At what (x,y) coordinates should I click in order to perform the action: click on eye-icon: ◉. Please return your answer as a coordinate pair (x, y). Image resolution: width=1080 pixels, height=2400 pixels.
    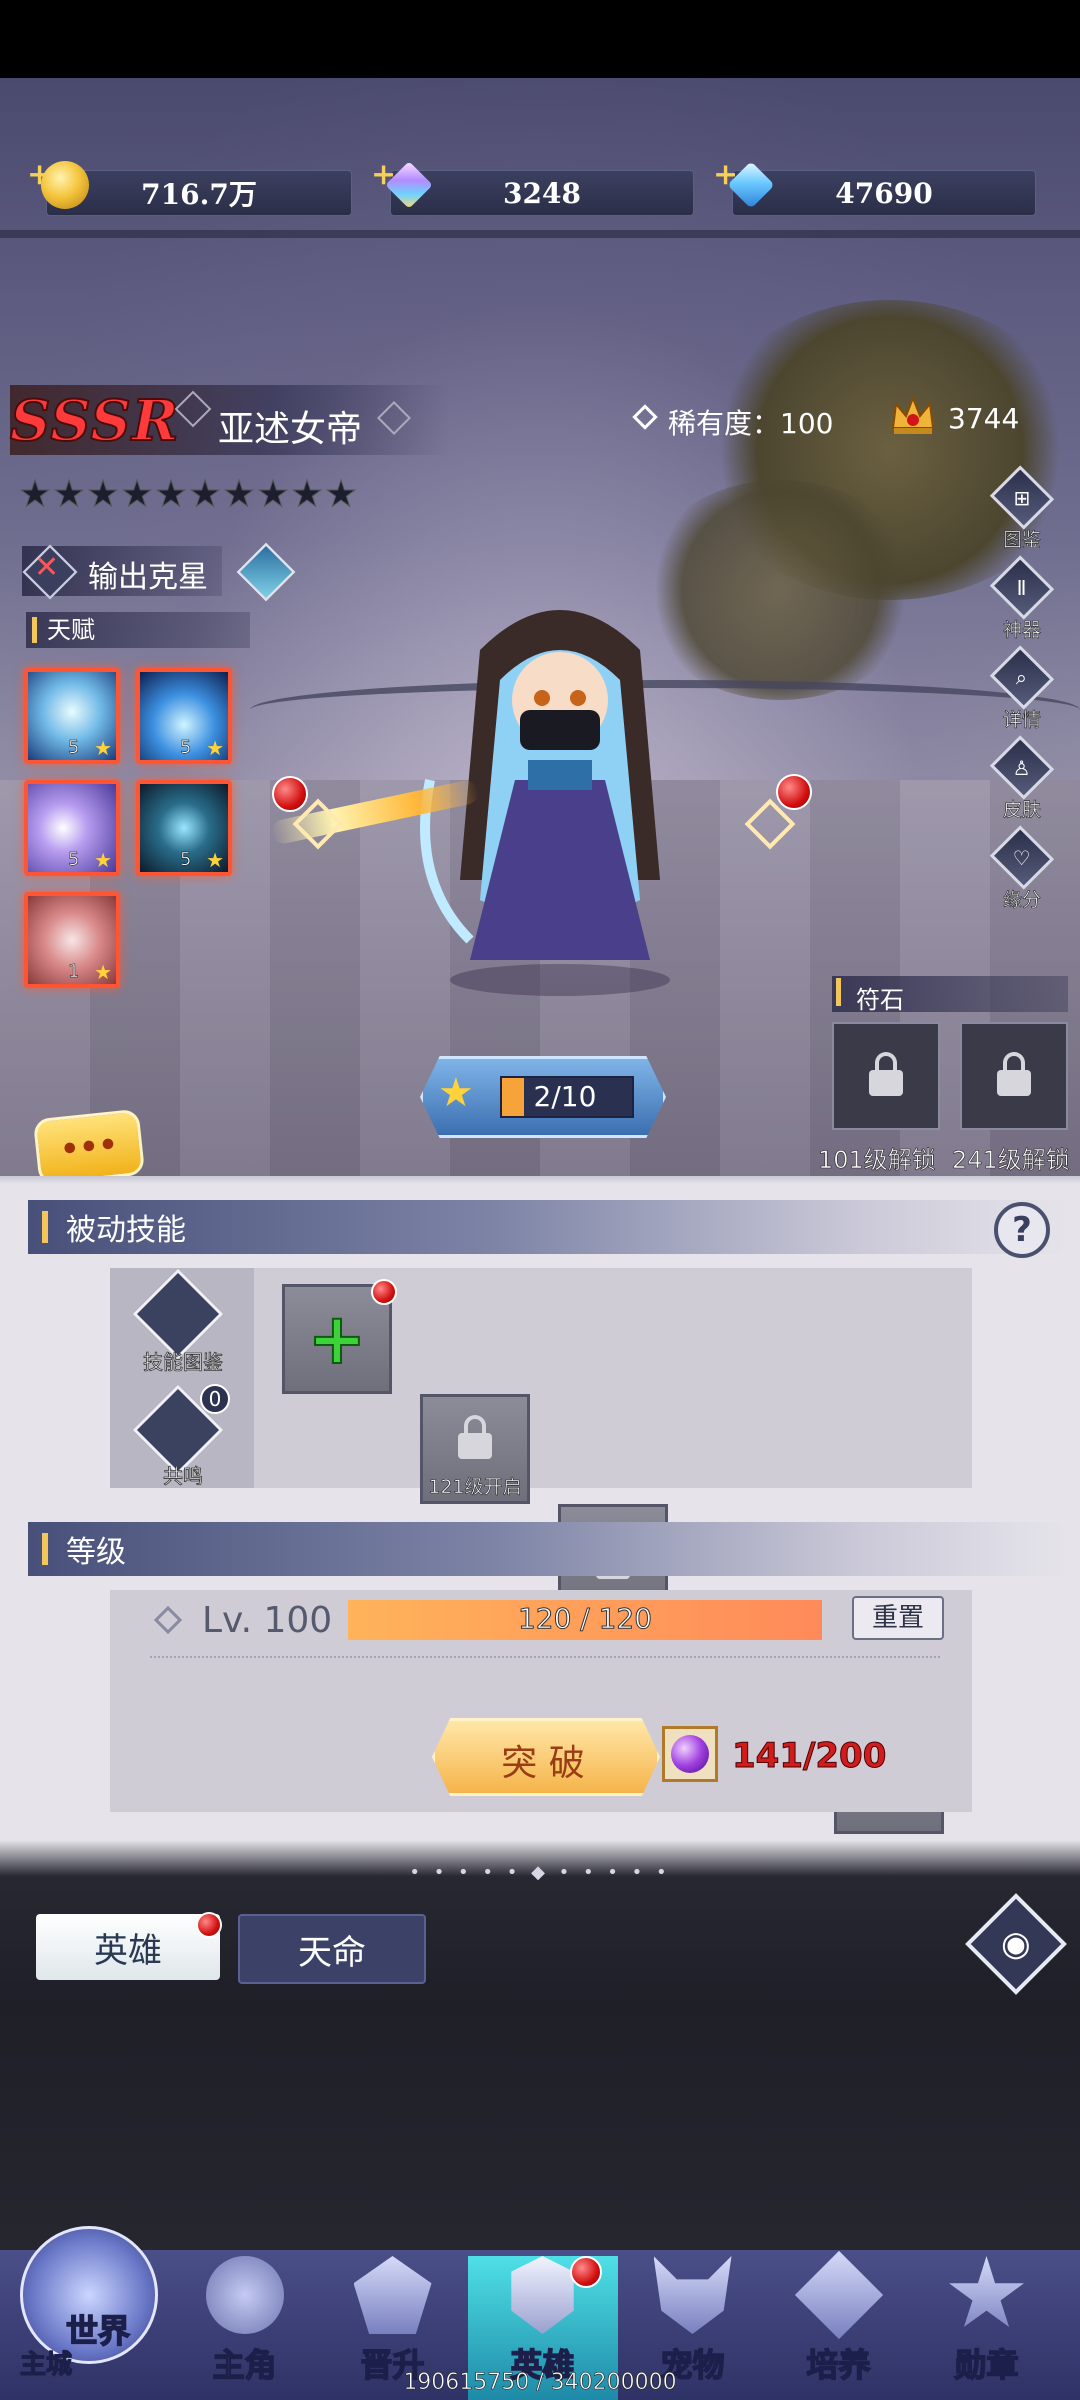
    Looking at the image, I should click on (1016, 1943).